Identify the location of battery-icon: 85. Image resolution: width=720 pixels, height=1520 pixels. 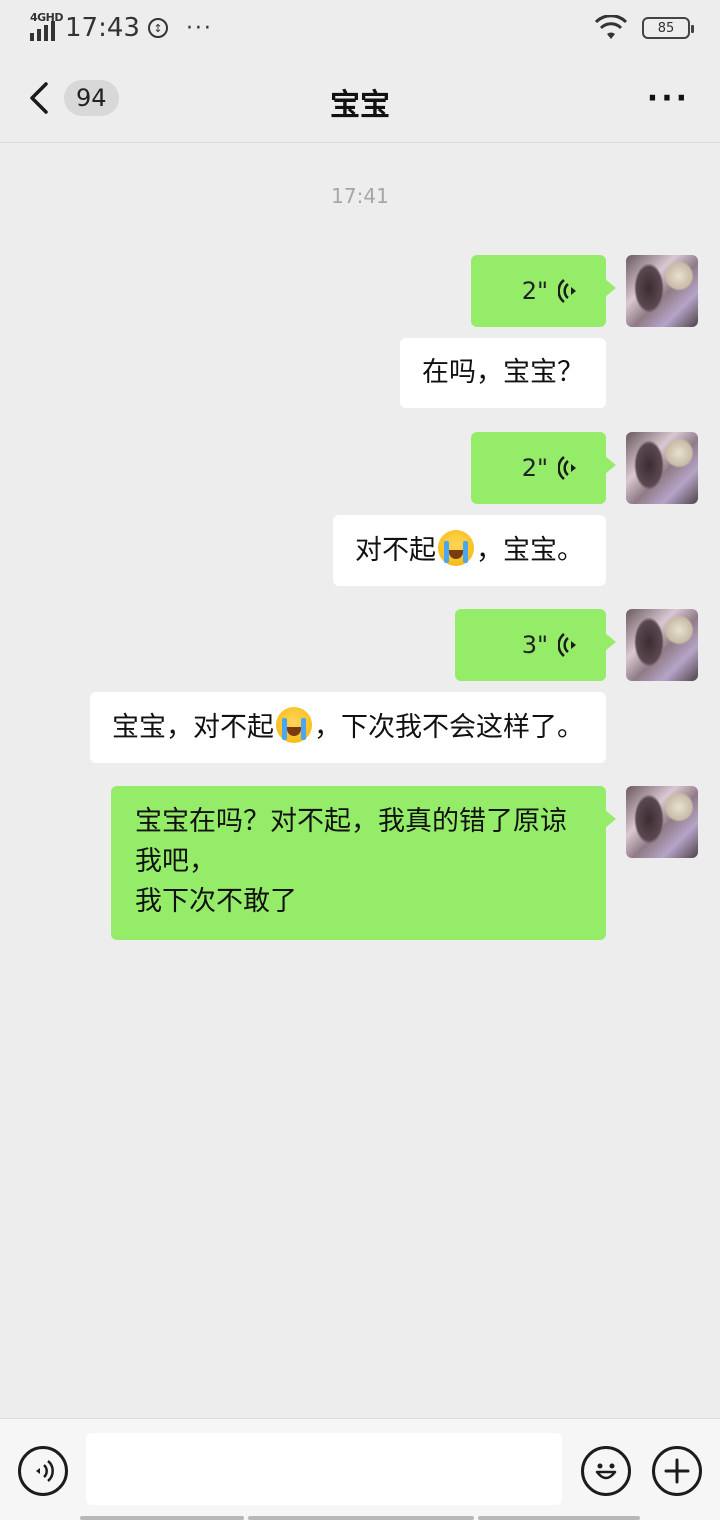
(668, 28).